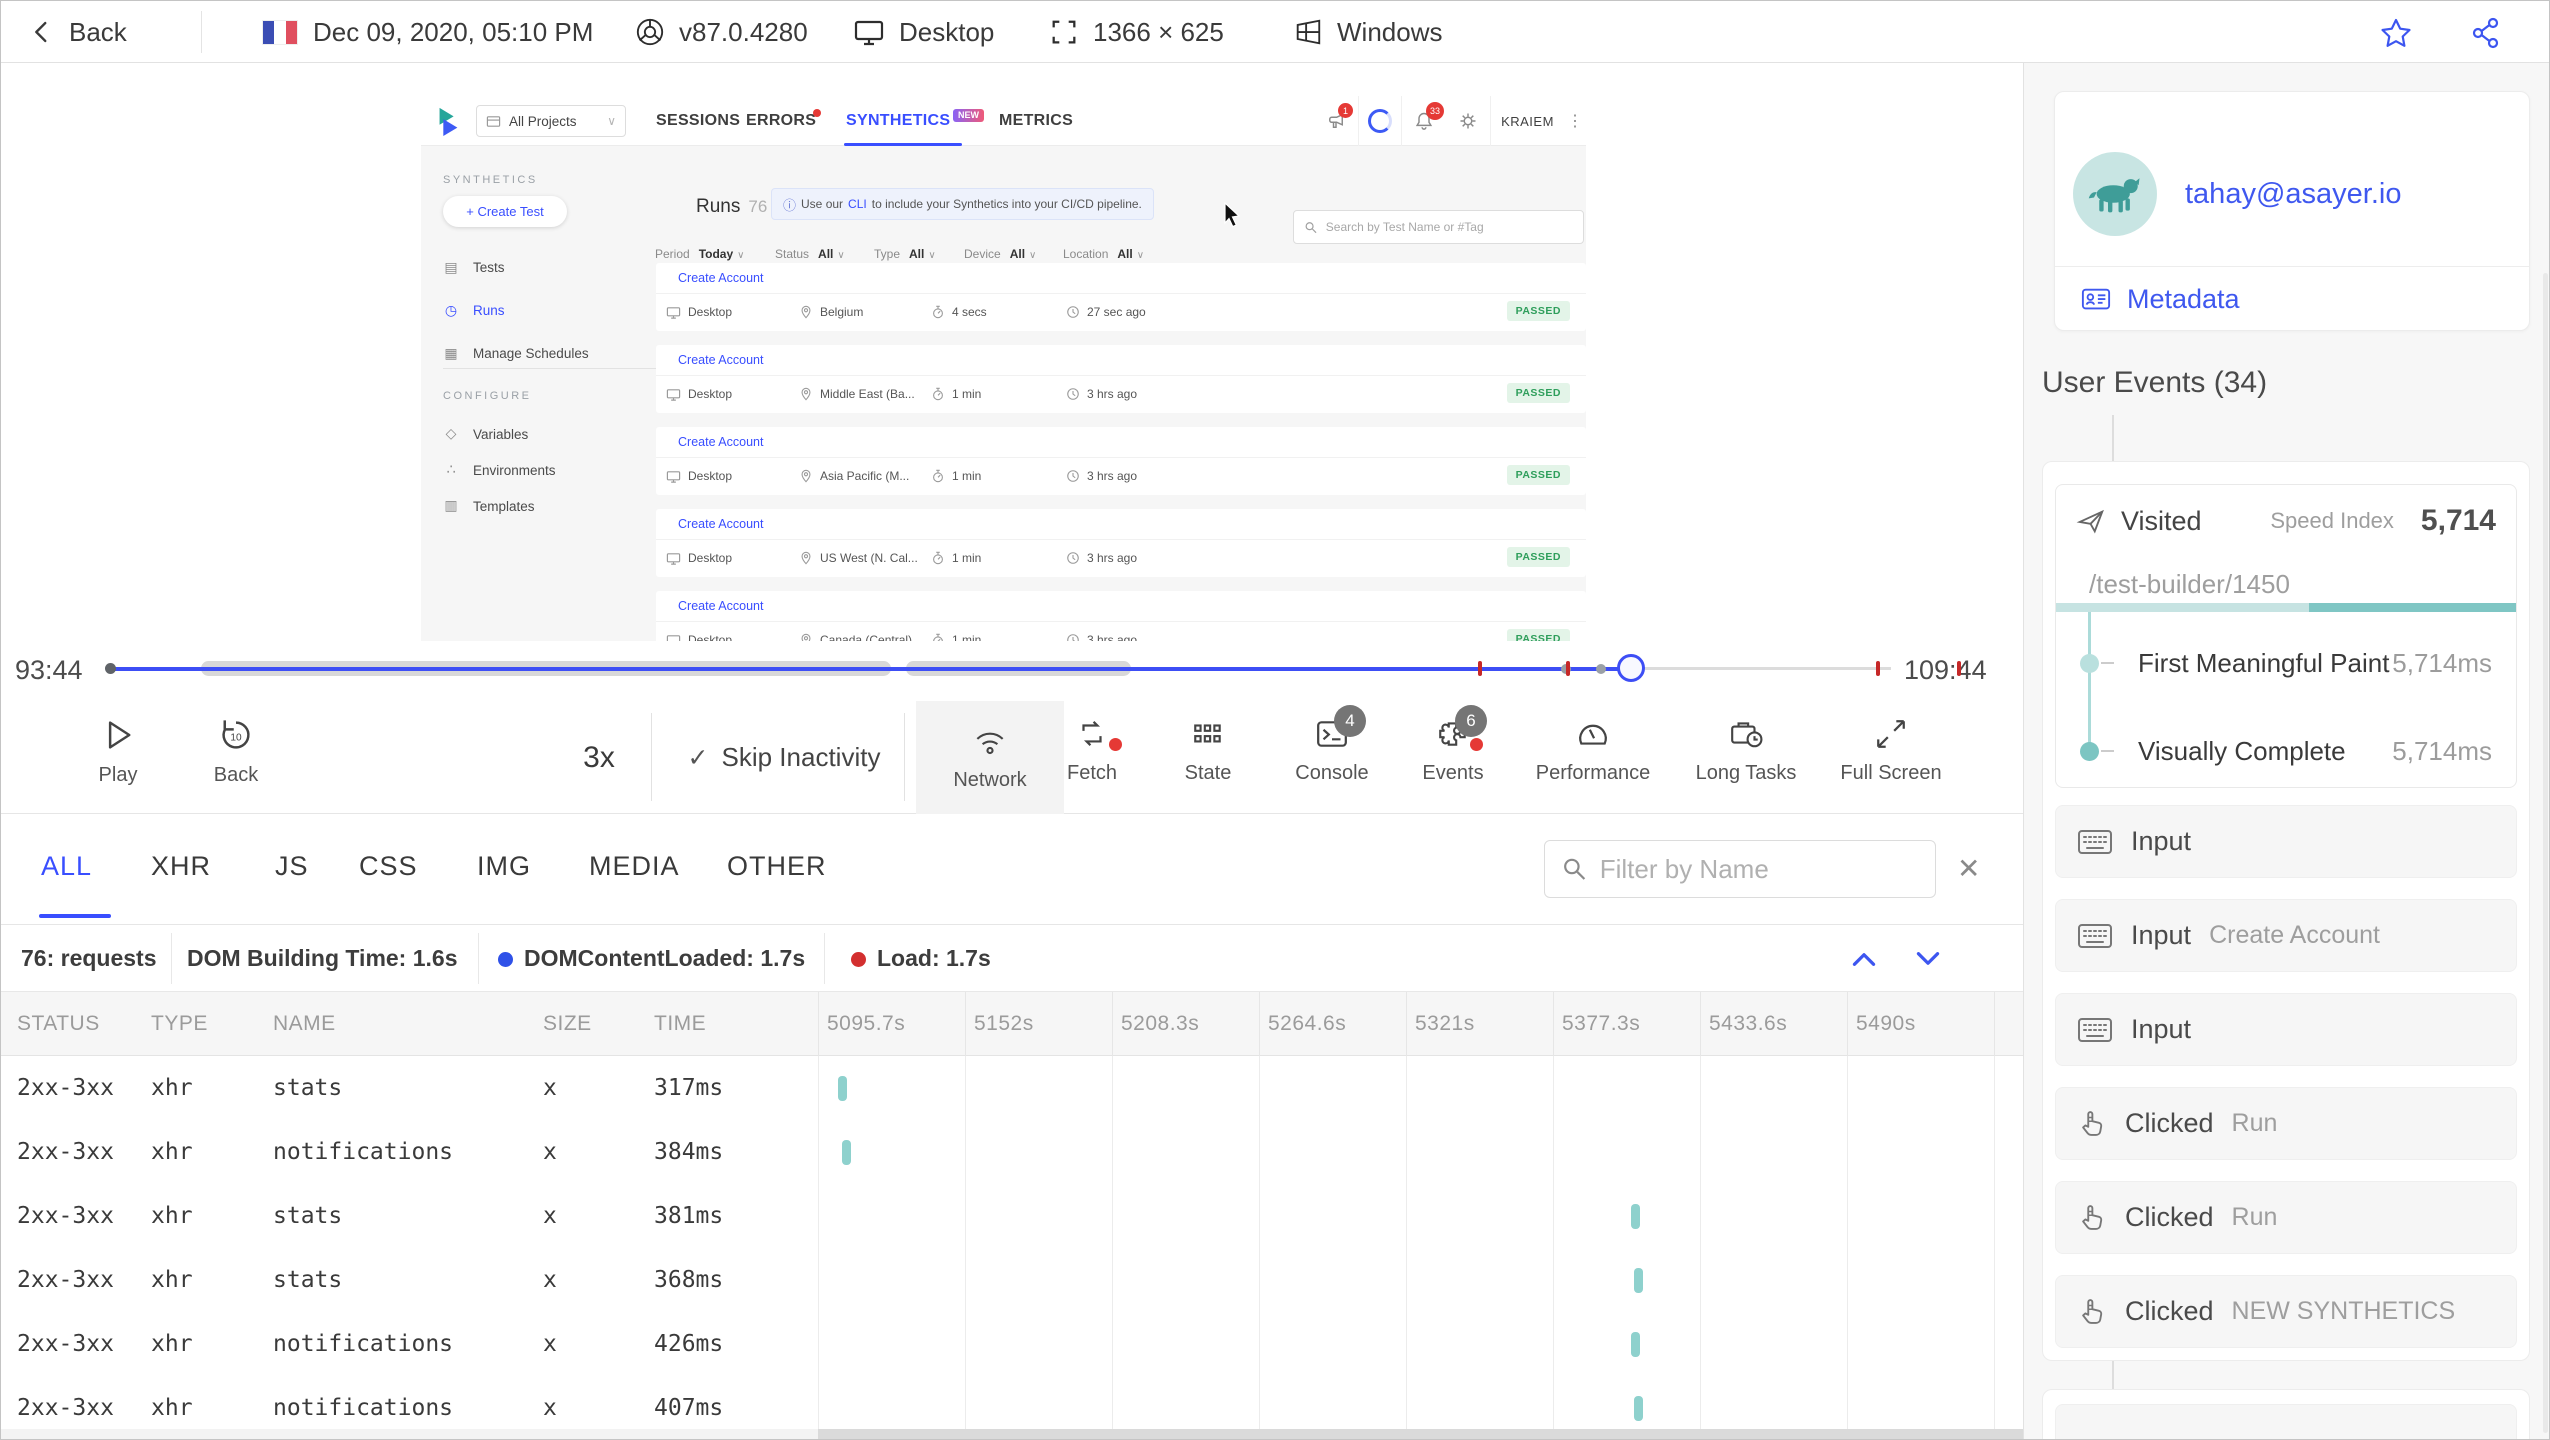 Image resolution: width=2550 pixels, height=1440 pixels. Describe the element at coordinates (2159, 299) in the screenshot. I see `metadata-button: Metadata` at that location.